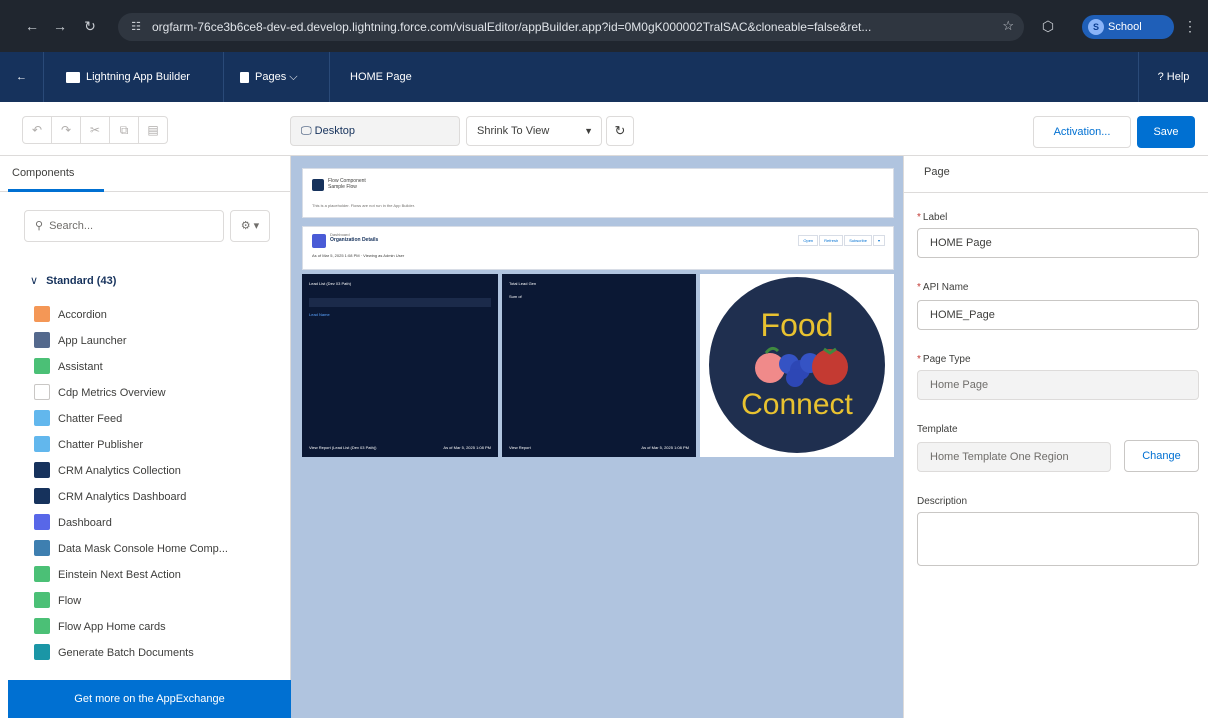  I want to click on component-item: Chatter Feed, so click(78, 420).